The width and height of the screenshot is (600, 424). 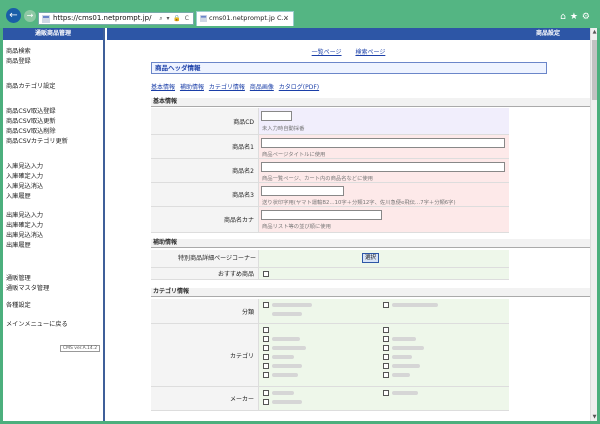 What do you see at coordinates (205, 194) in the screenshot?
I see `product-name3-label: 商品名3` at bounding box center [205, 194].